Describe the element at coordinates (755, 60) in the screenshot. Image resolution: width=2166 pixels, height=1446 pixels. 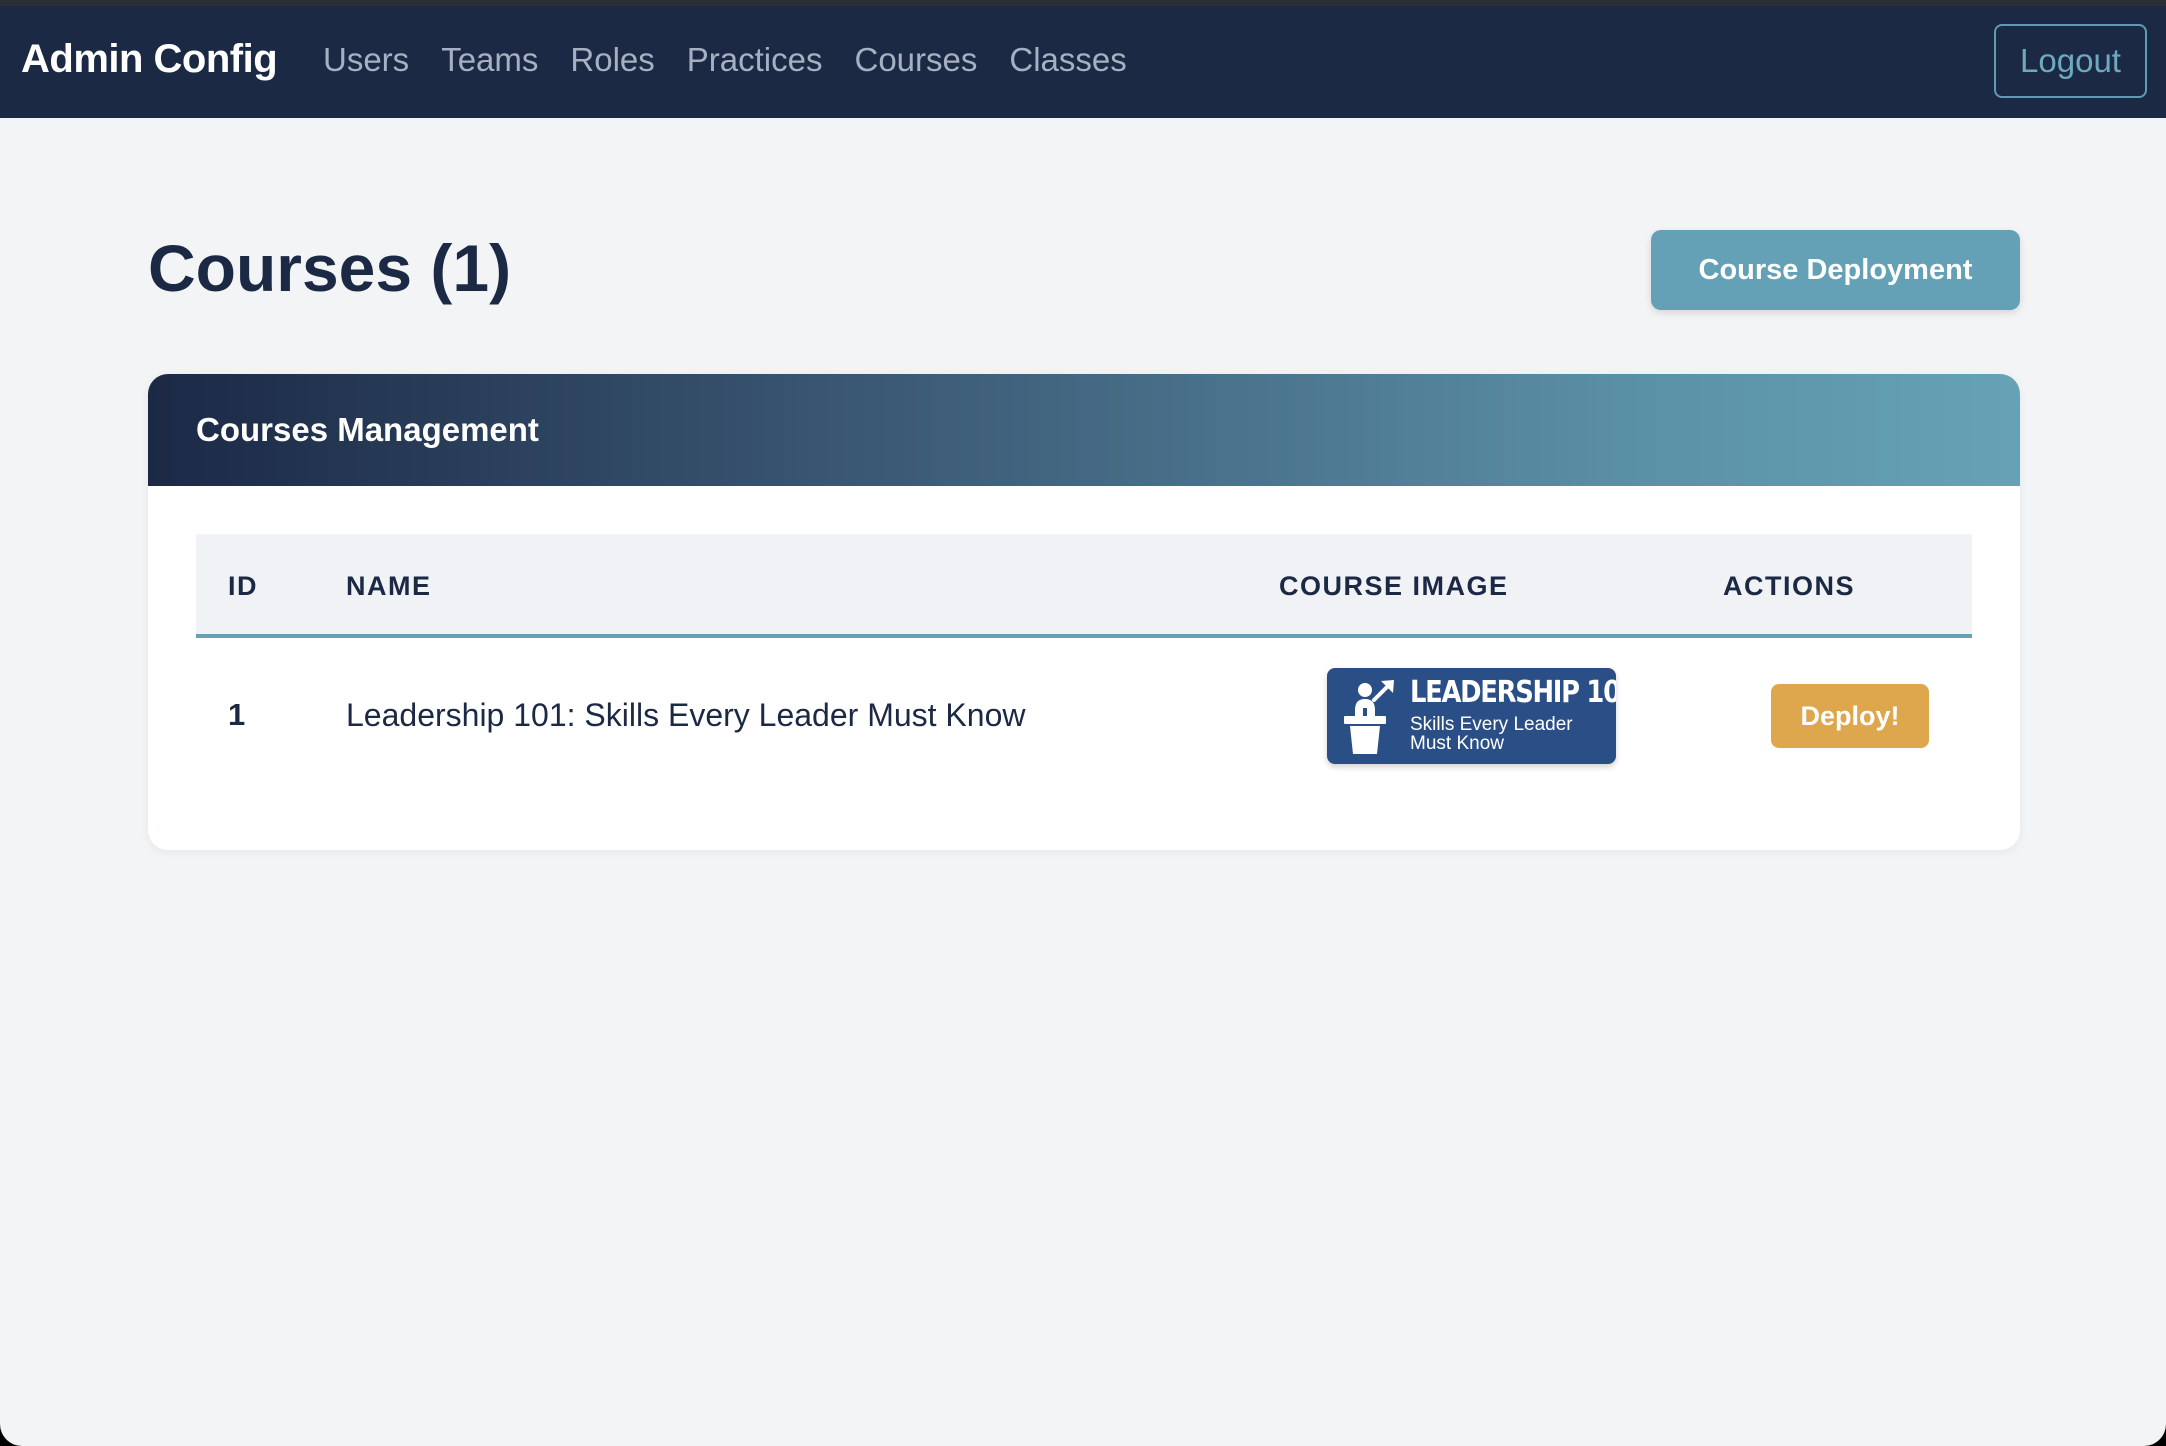
I see `nav-link-practices: Practices` at that location.